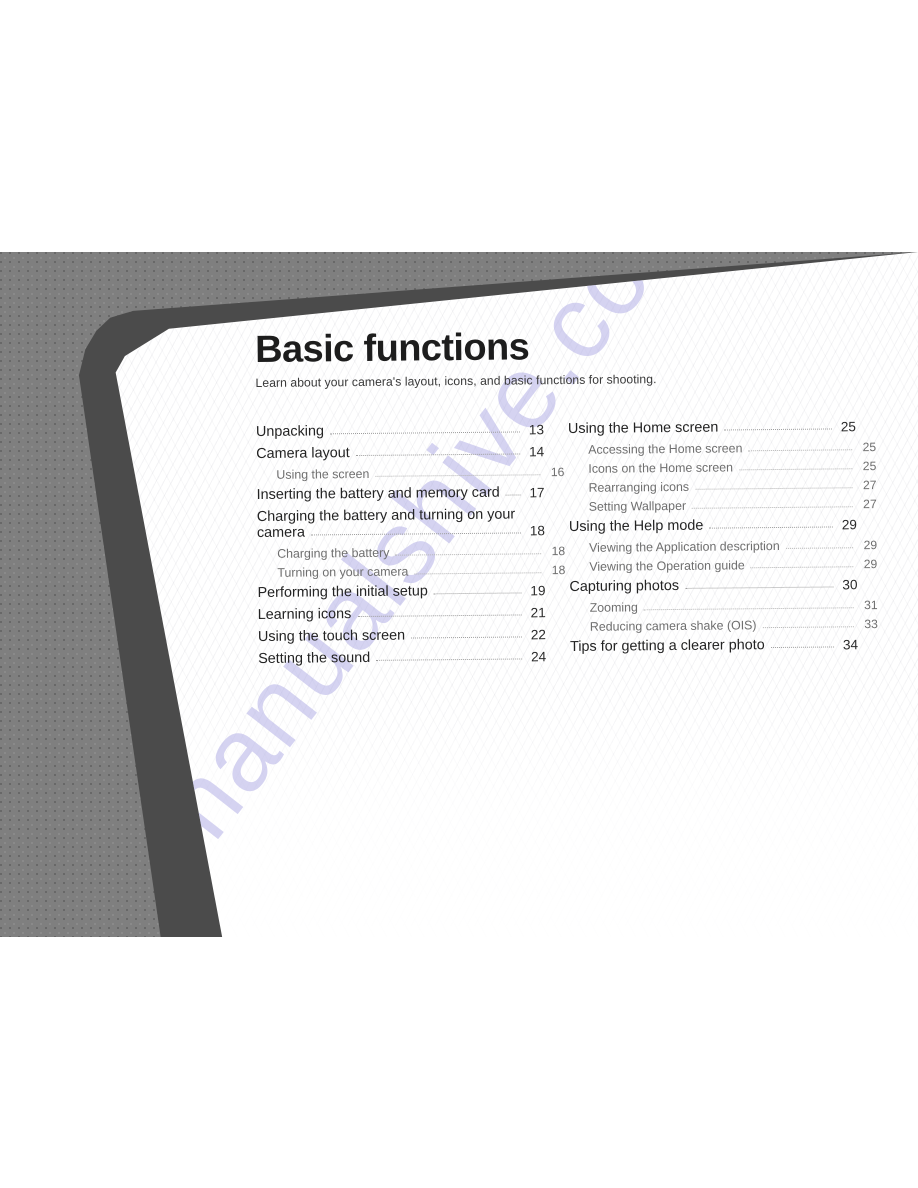  What do you see at coordinates (290, 432) in the screenshot?
I see `toc-entry-label: Unpacking` at bounding box center [290, 432].